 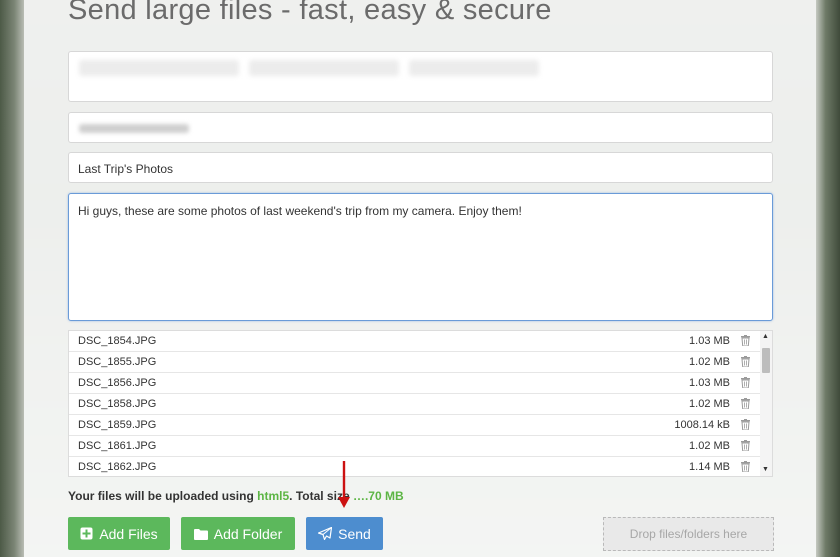 What do you see at coordinates (117, 362) in the screenshot?
I see `file-name: DSC_1855.JPG` at bounding box center [117, 362].